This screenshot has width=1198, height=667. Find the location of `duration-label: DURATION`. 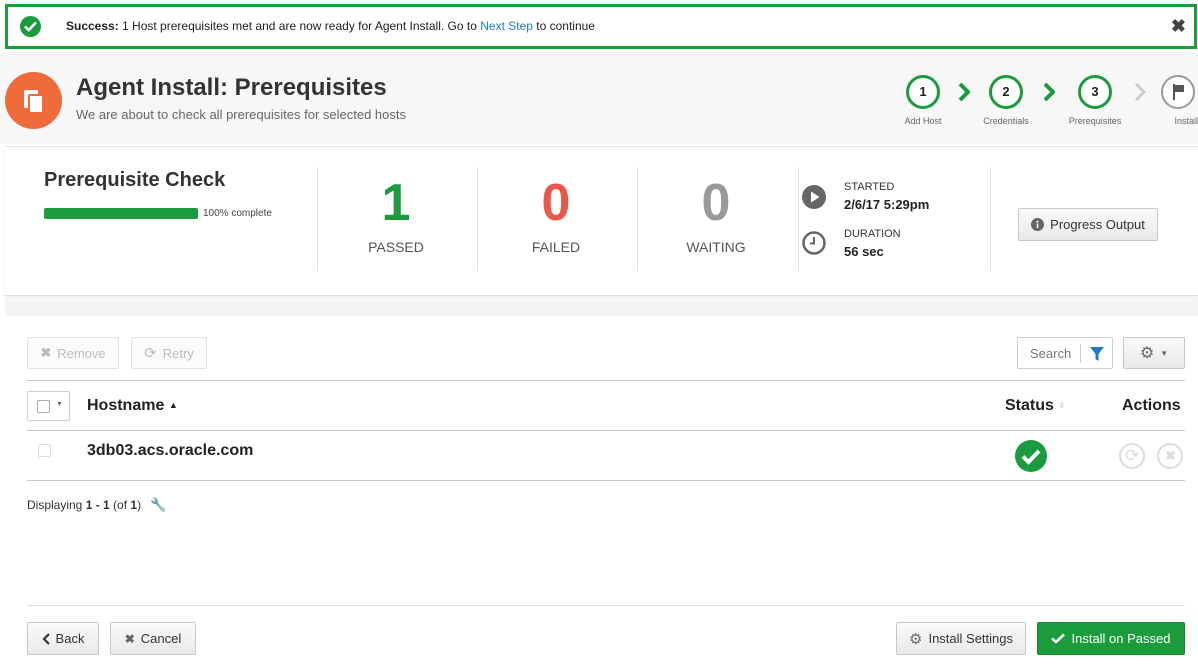

duration-label: DURATION is located at coordinates (872, 234).